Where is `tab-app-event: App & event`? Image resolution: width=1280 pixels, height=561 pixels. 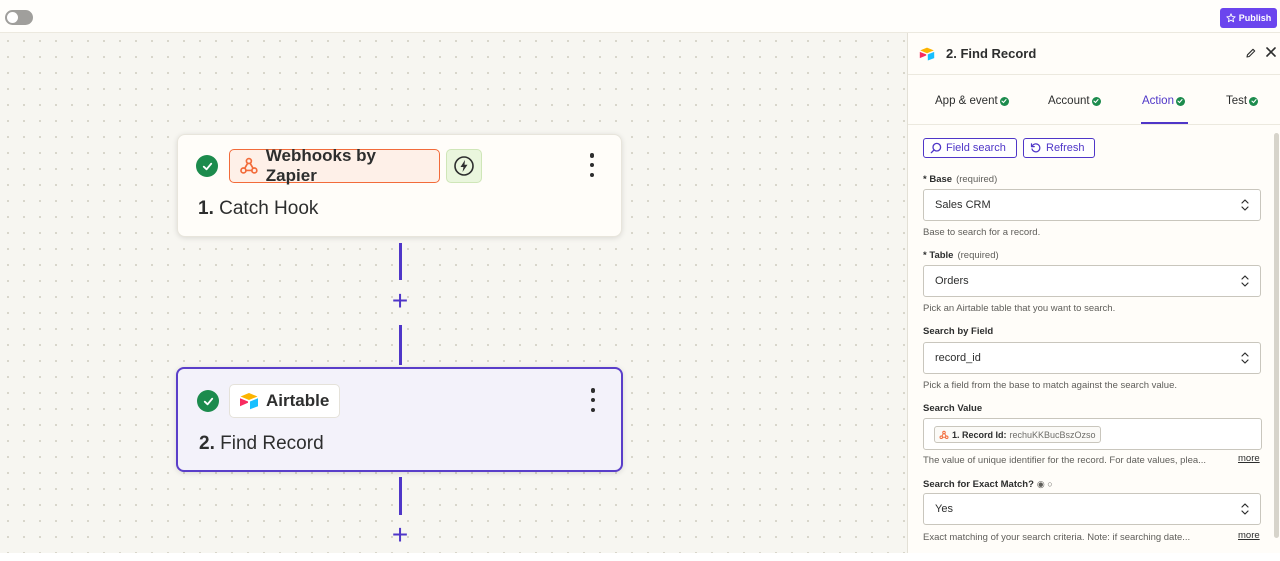
tab-app-event: App & event is located at coordinates (972, 101).